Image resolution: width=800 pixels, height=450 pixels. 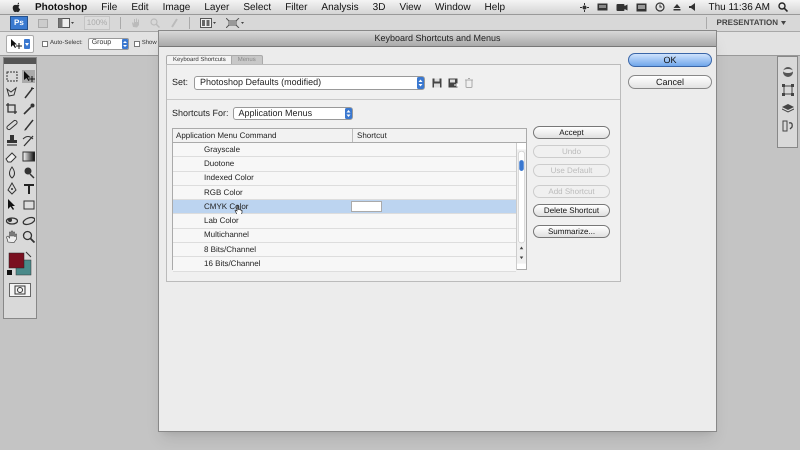 What do you see at coordinates (28, 204) in the screenshot?
I see `rectangle-shape-icon` at bounding box center [28, 204].